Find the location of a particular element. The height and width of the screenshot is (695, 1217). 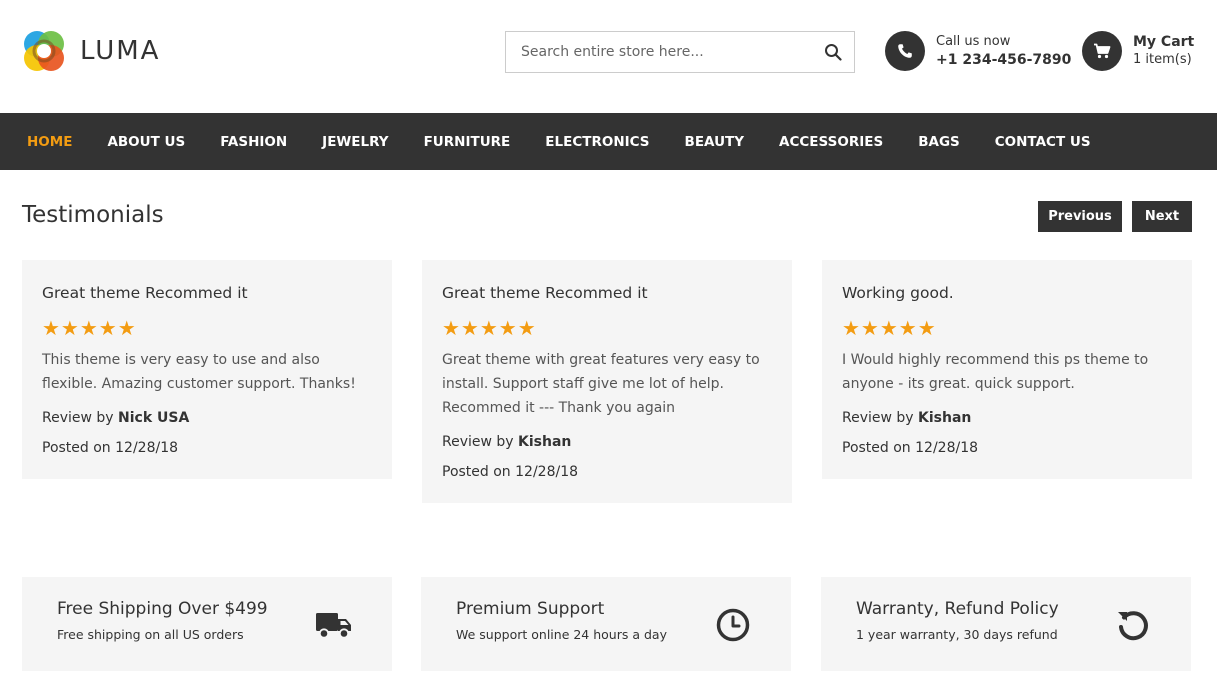

nav-item-beauty: BEAUTY is located at coordinates (715, 142).